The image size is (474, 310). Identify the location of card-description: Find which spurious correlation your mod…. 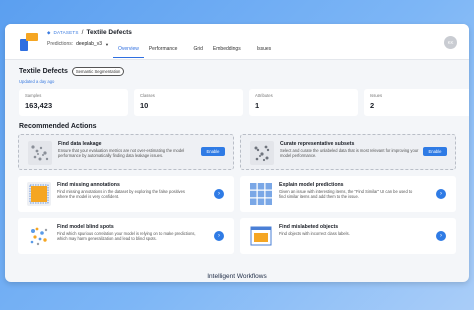
(126, 236).